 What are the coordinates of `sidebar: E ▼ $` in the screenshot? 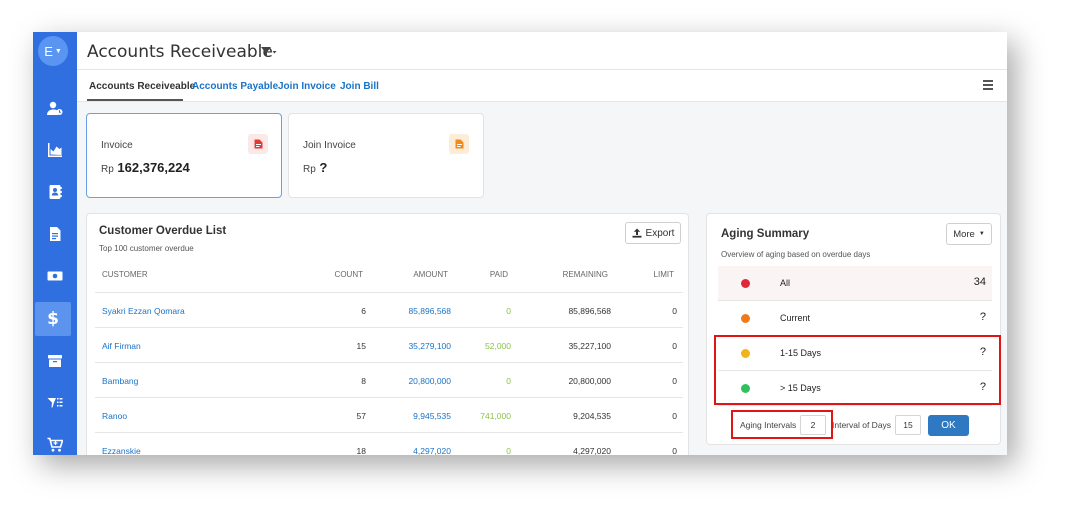 It's located at (55, 243).